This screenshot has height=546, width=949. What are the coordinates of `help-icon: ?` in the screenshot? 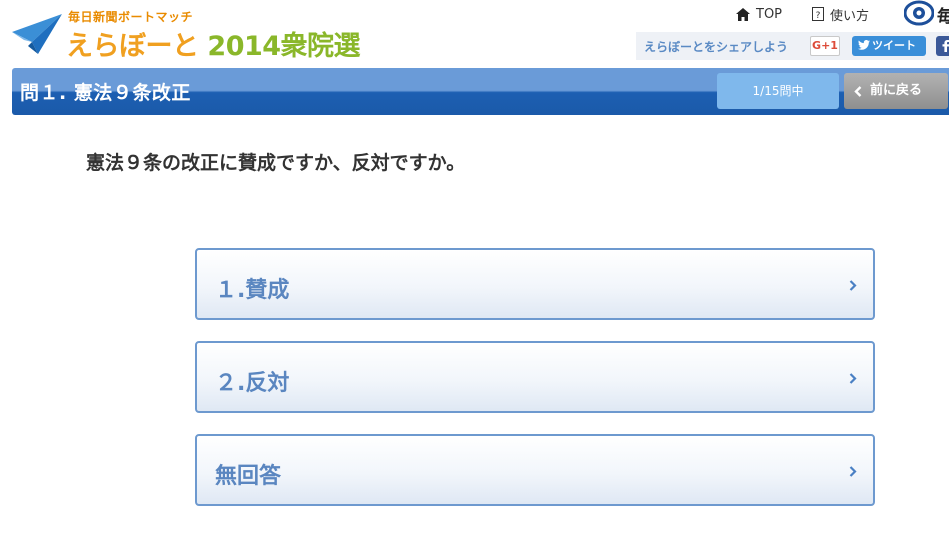 It's located at (818, 14).